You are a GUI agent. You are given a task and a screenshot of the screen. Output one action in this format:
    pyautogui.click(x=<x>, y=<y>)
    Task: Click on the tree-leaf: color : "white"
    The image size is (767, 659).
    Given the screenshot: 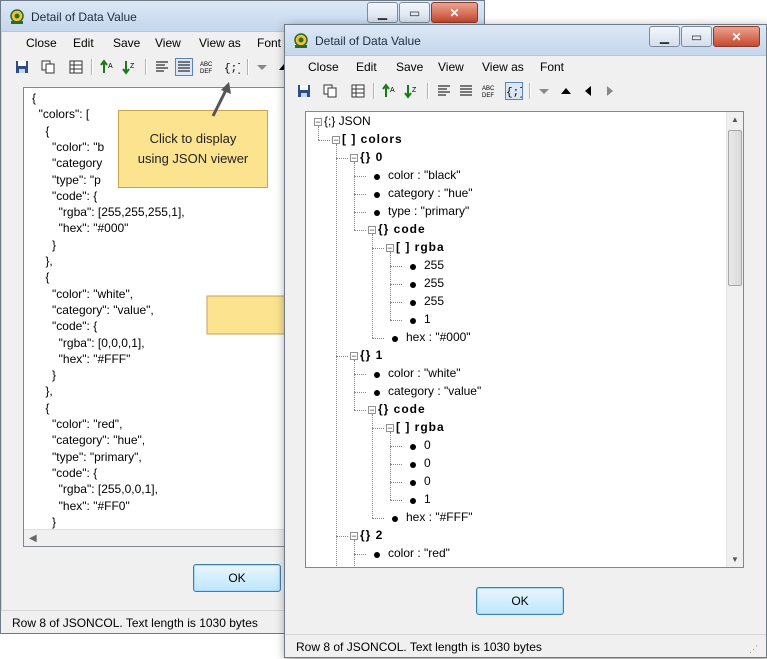 What is the action you would take?
    pyautogui.click(x=424, y=373)
    